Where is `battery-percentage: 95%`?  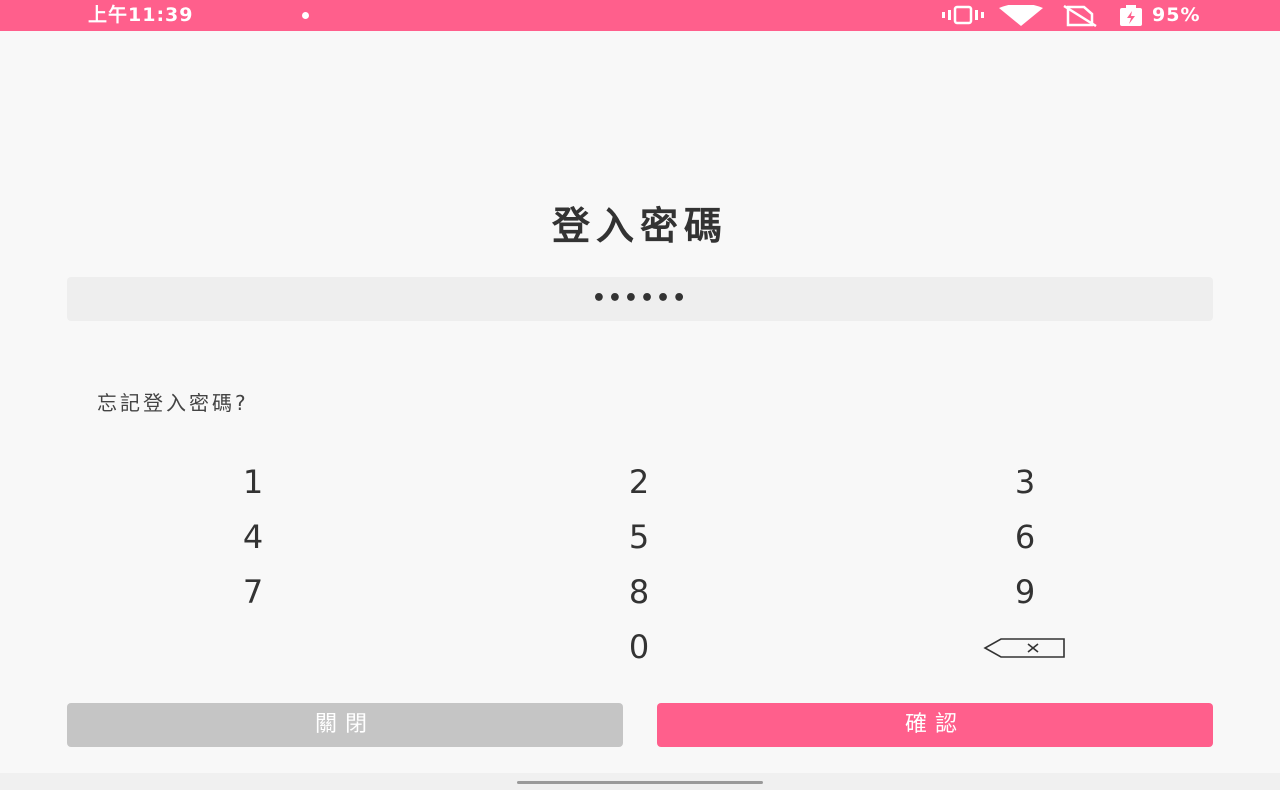
battery-percentage: 95% is located at coordinates (1176, 15).